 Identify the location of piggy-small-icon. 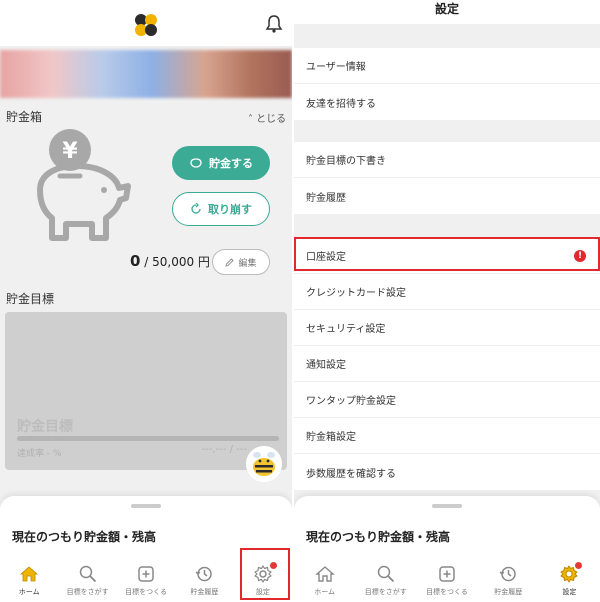
(196, 163).